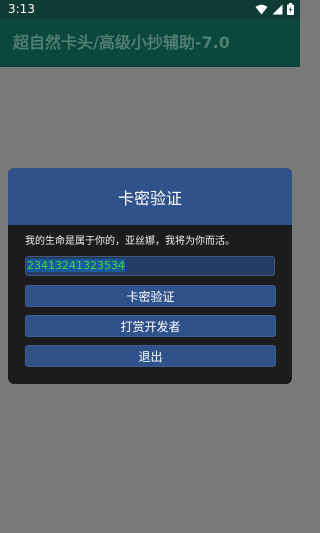  Describe the element at coordinates (76, 265) in the screenshot. I see `card-code-value: 23413241323534` at that location.